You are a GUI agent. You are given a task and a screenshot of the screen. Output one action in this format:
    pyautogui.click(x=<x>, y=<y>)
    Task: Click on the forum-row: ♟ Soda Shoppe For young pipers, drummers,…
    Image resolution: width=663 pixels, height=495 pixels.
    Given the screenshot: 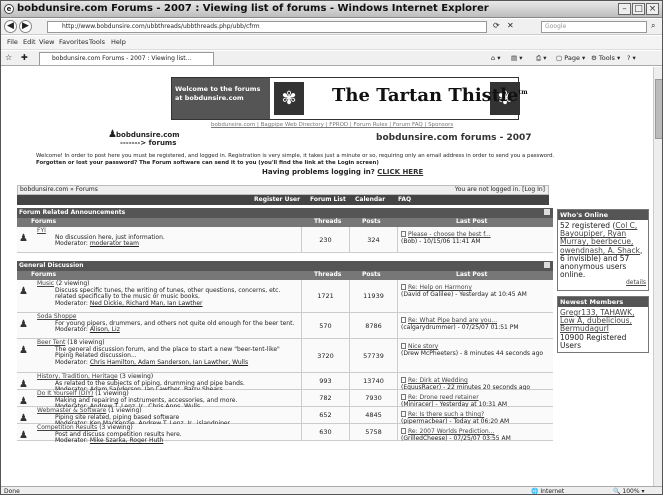 What is the action you would take?
    pyautogui.click(x=285, y=326)
    